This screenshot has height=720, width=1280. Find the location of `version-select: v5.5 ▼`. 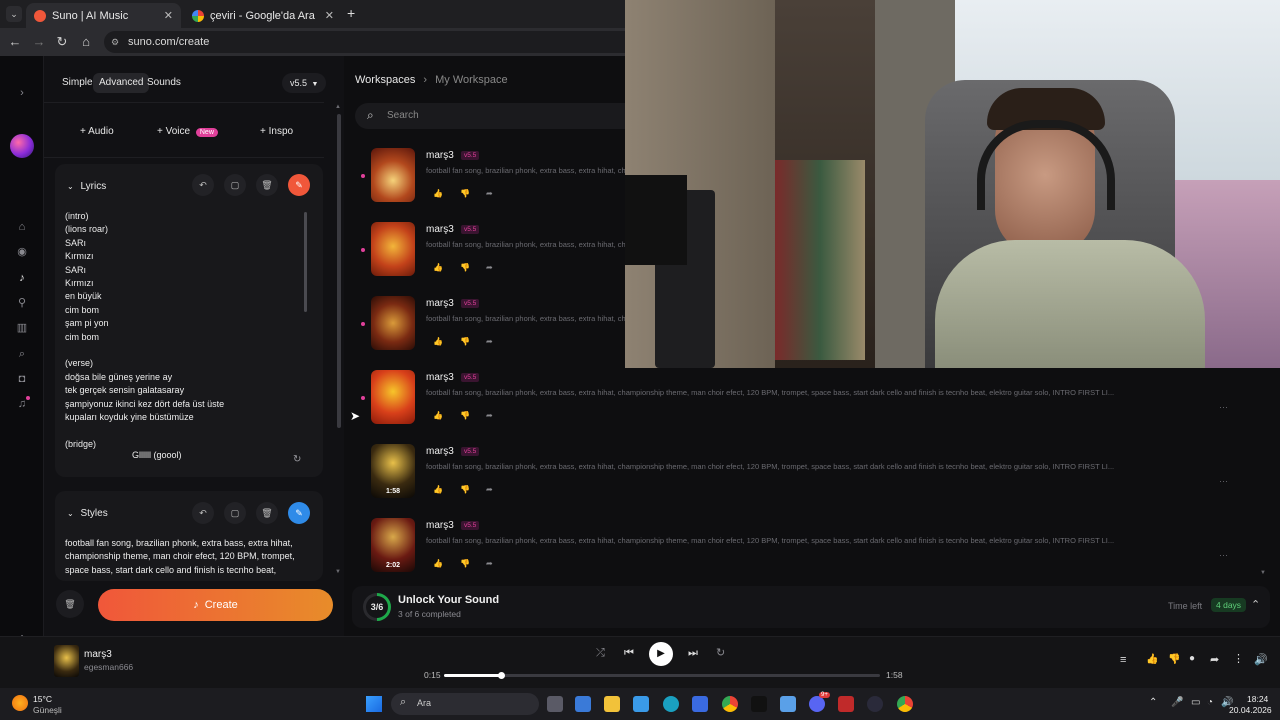

version-select: v5.5 ▼ is located at coordinates (304, 83).